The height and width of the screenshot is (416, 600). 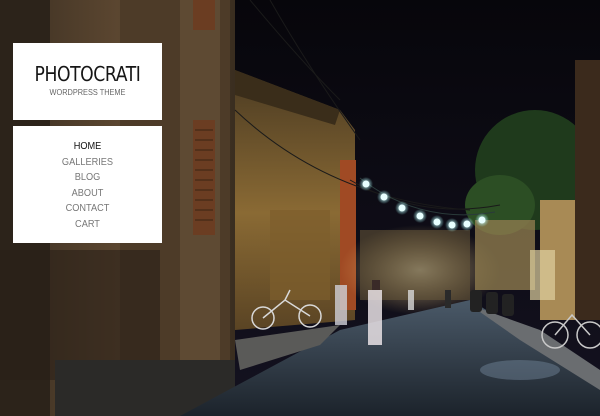 I want to click on nav-item-about: ABOUT, so click(x=87, y=194).